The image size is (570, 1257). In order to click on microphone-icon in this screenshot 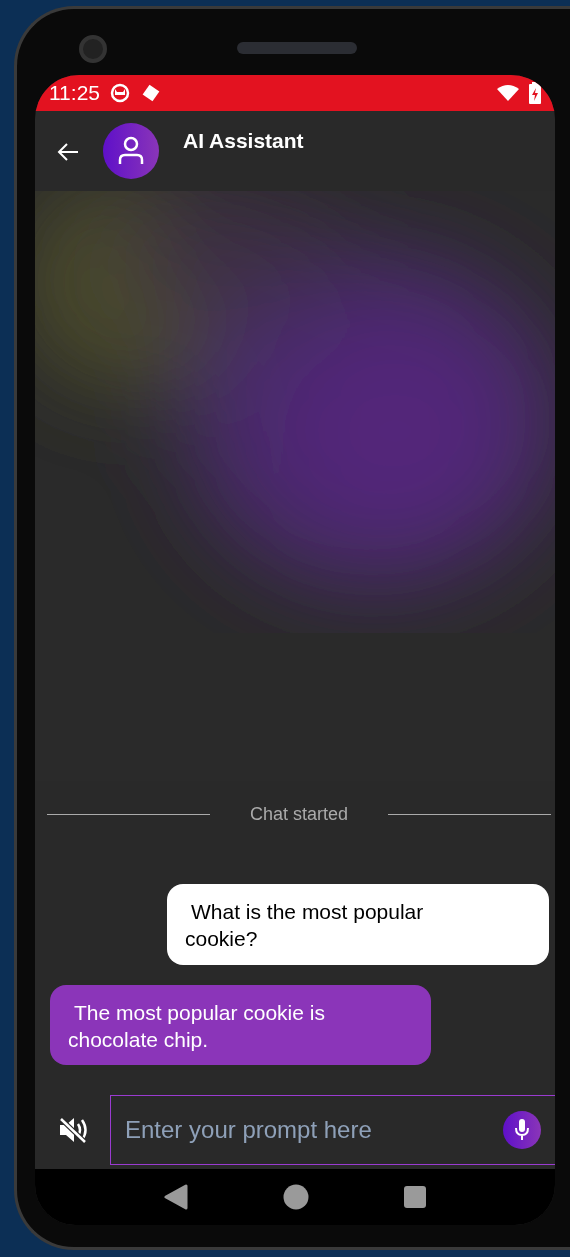, I will do `click(522, 1130)`.